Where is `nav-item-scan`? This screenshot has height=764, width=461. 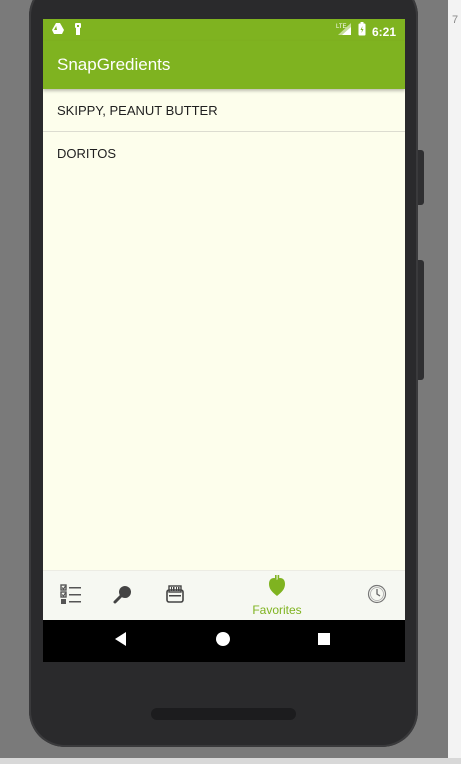 nav-item-scan is located at coordinates (175, 596).